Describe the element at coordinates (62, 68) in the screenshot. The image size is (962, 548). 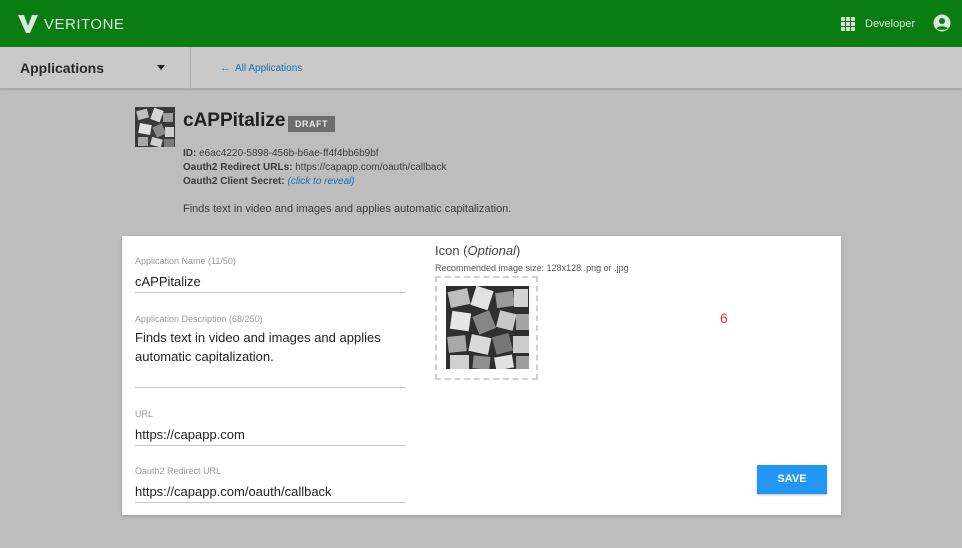
I see `applications-dropdown-label: Applications` at that location.